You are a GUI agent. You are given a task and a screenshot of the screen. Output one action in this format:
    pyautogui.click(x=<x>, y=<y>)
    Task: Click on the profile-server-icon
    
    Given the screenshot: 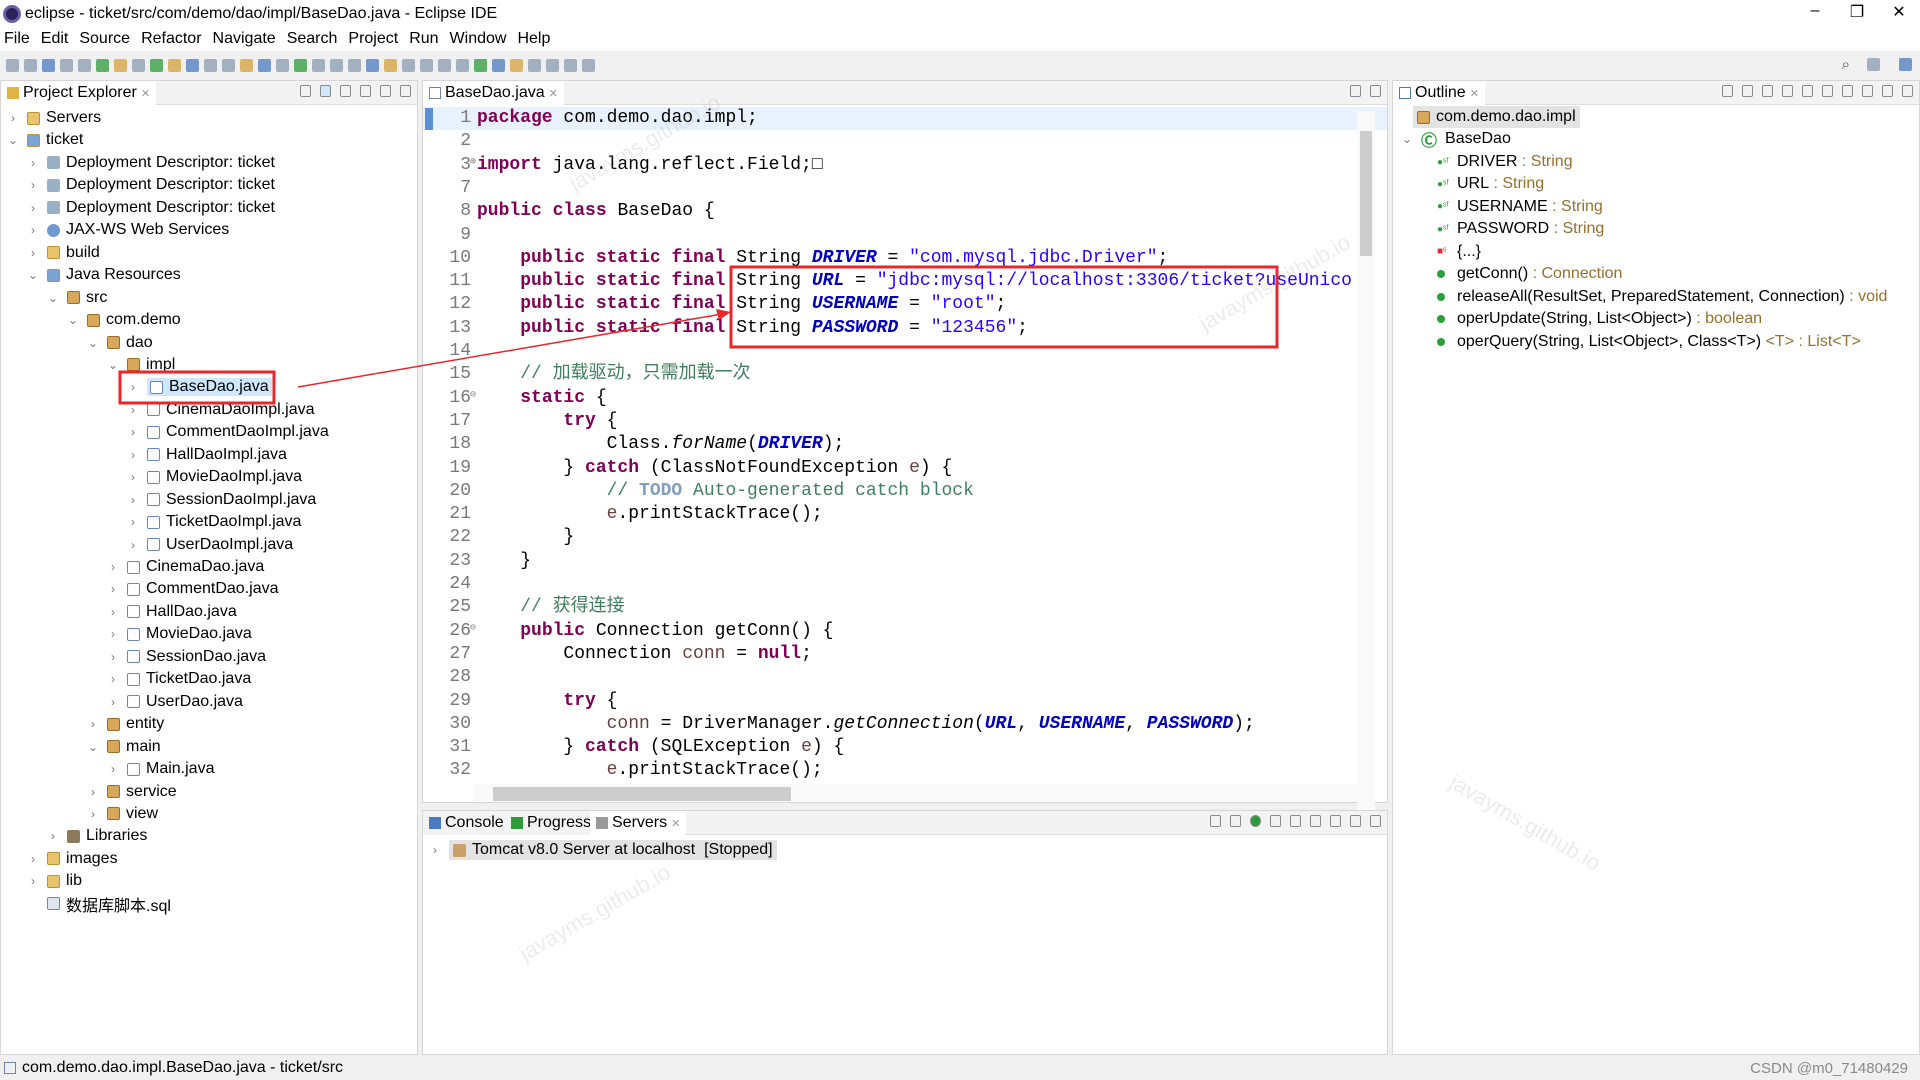 What is the action you would take?
    pyautogui.click(x=1275, y=821)
    